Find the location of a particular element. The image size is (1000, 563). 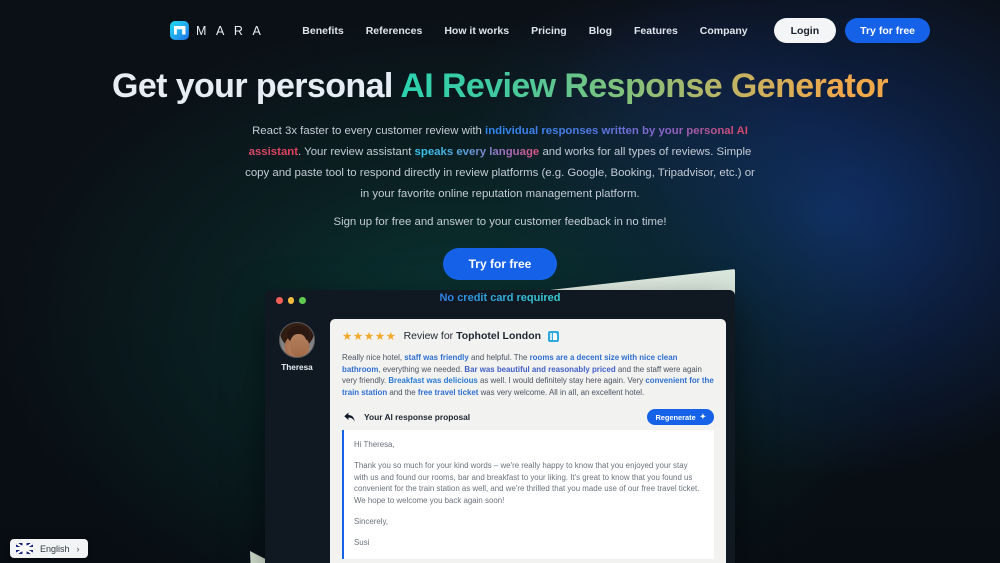

regenerate-button: Regenerate ✦ is located at coordinates (680, 417).